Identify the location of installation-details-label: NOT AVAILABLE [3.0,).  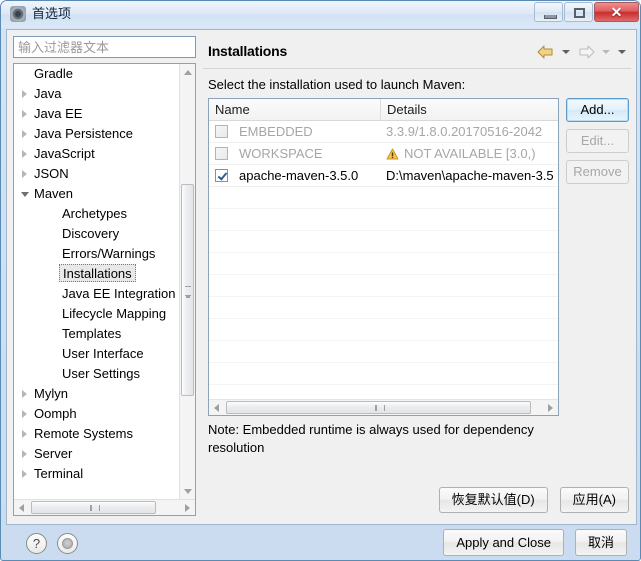
(470, 153).